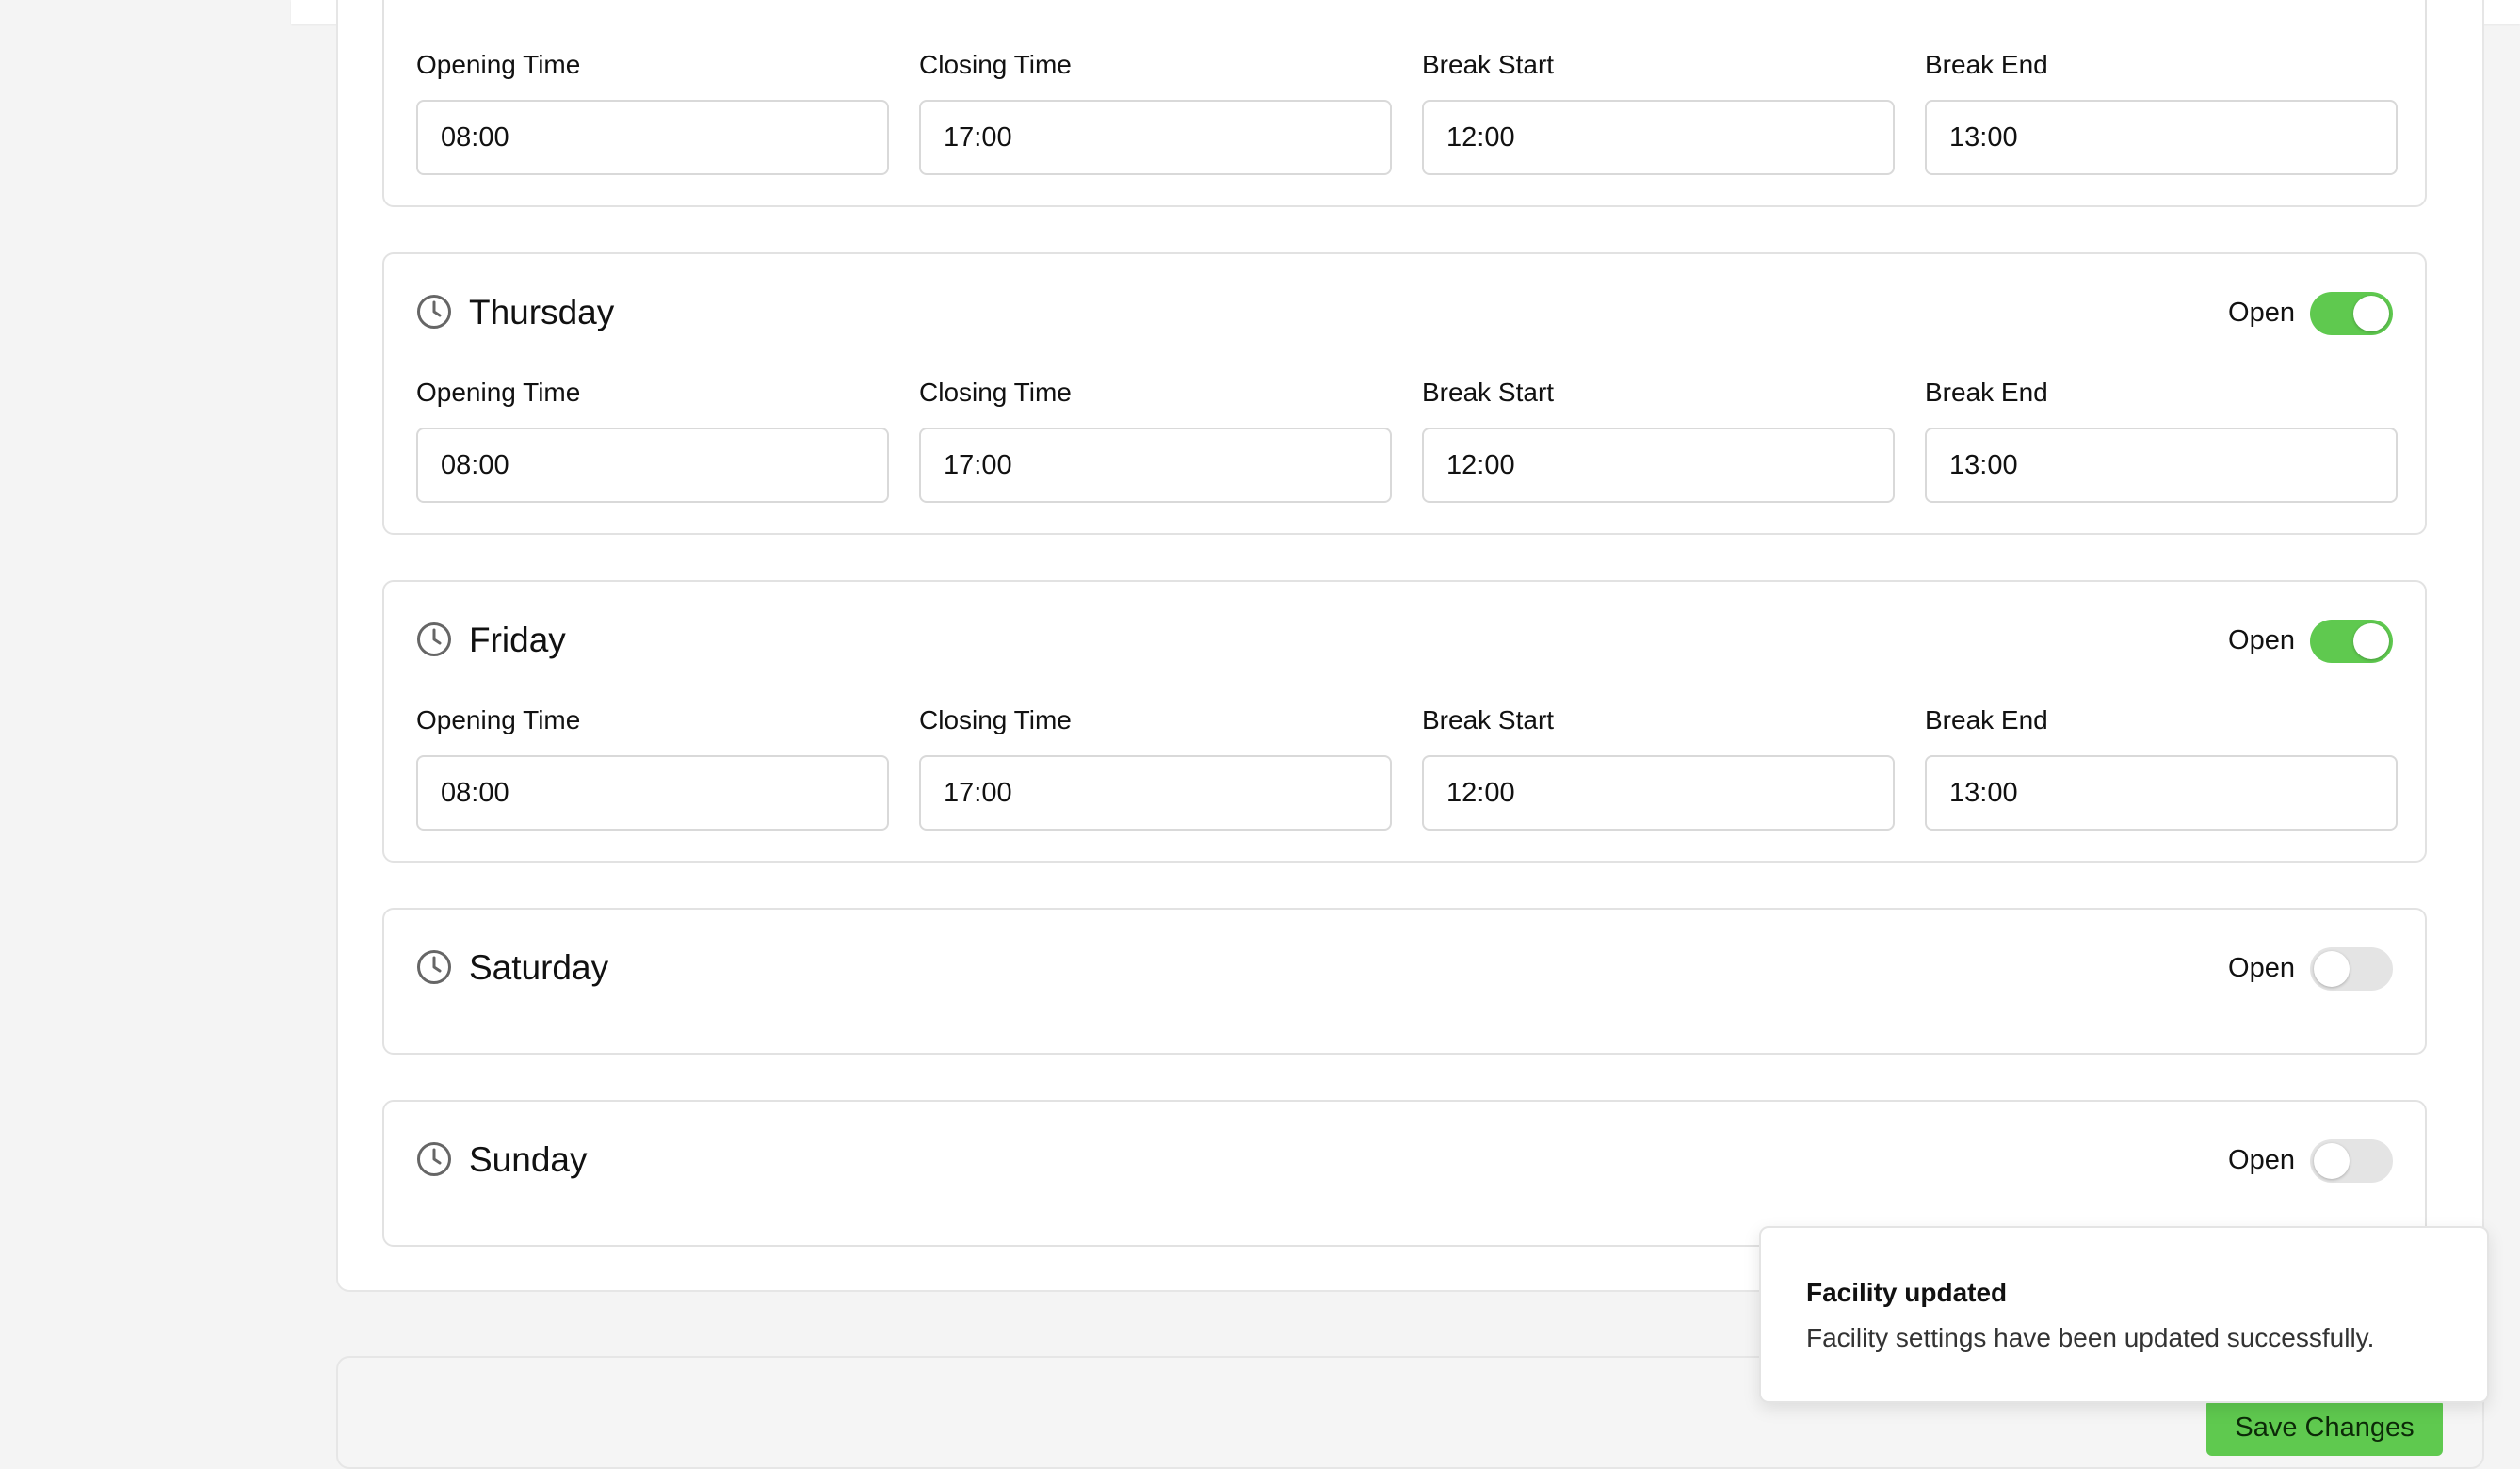 The height and width of the screenshot is (1469, 2520). Describe the element at coordinates (1405, 314) in the screenshot. I see `day-header: Thursday Open` at that location.